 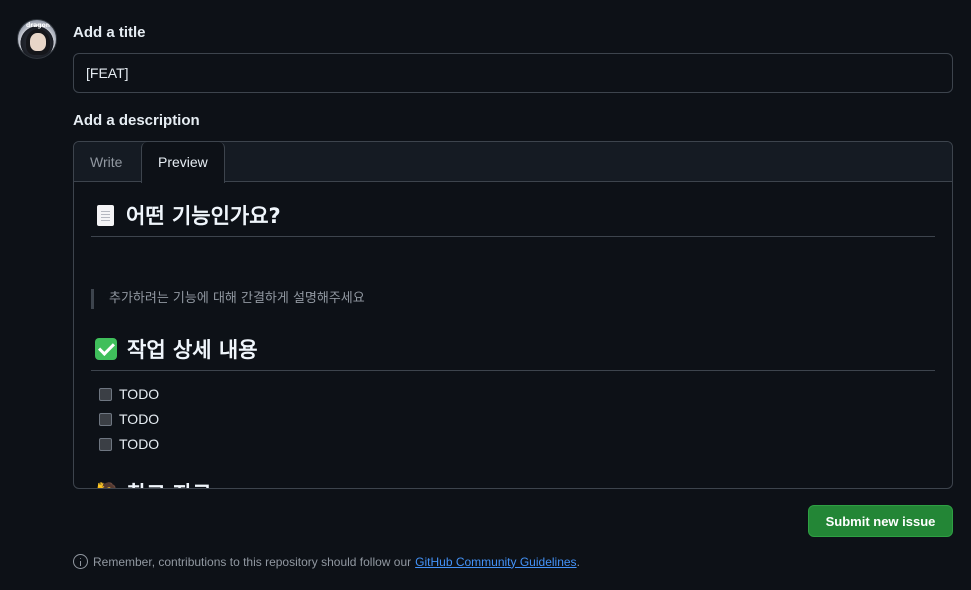 I want to click on editor-tabs: Write Preview, so click(x=513, y=162).